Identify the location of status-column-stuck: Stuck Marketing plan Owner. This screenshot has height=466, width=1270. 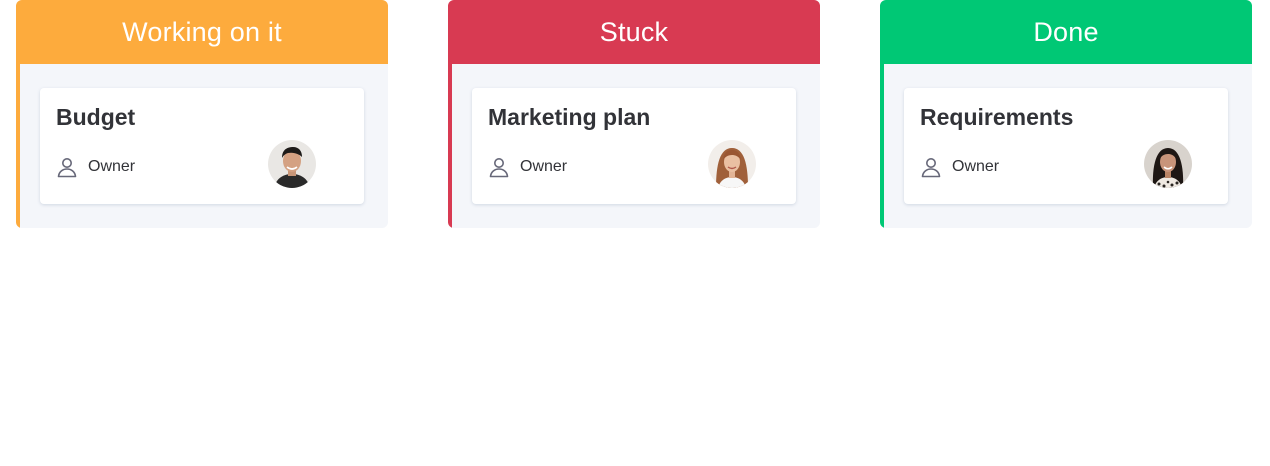
(634, 114).